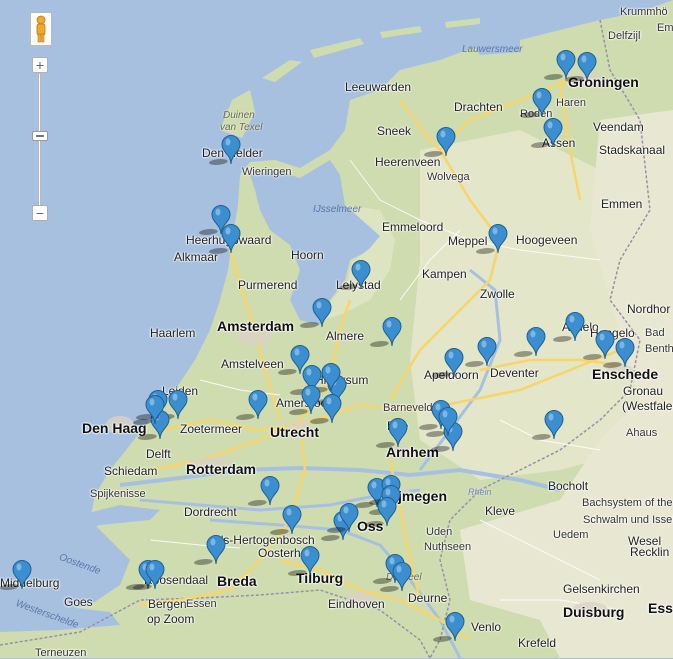 This screenshot has width=673, height=659. What do you see at coordinates (665, 28) in the screenshot?
I see `map-label: Em` at bounding box center [665, 28].